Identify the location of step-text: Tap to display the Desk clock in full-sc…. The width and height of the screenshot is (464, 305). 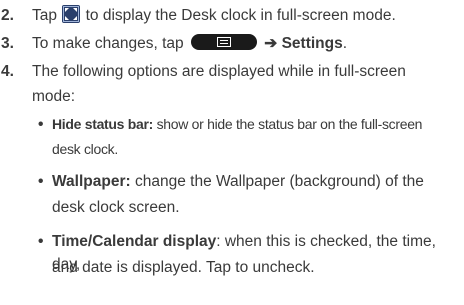
(246, 15).